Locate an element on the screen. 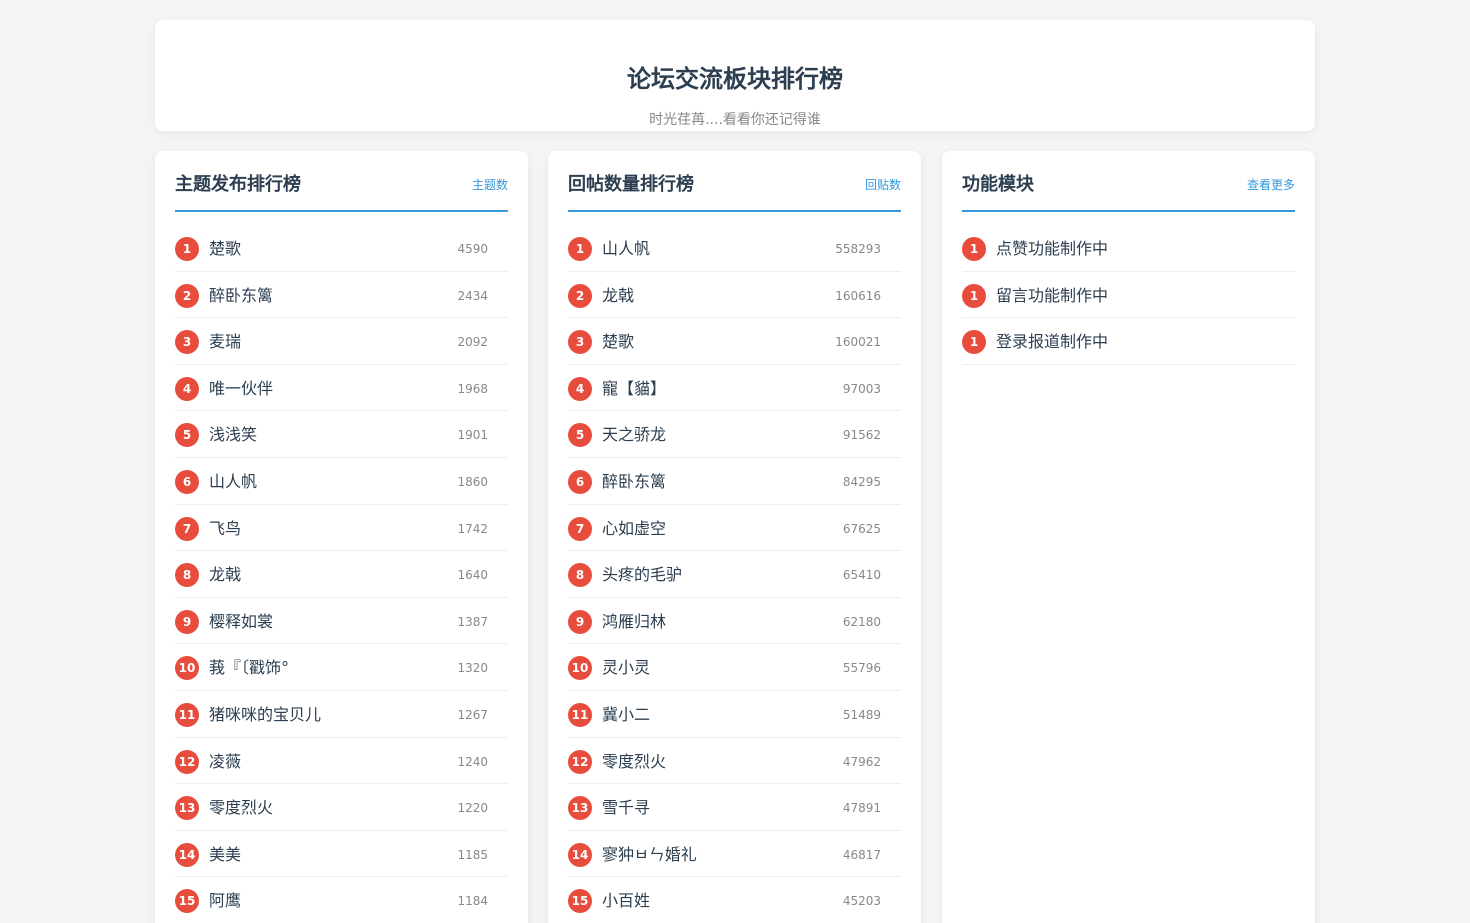 This screenshot has height=923, width=1470. rank-user-name: 点赞功能制作中 is located at coordinates (1052, 249).